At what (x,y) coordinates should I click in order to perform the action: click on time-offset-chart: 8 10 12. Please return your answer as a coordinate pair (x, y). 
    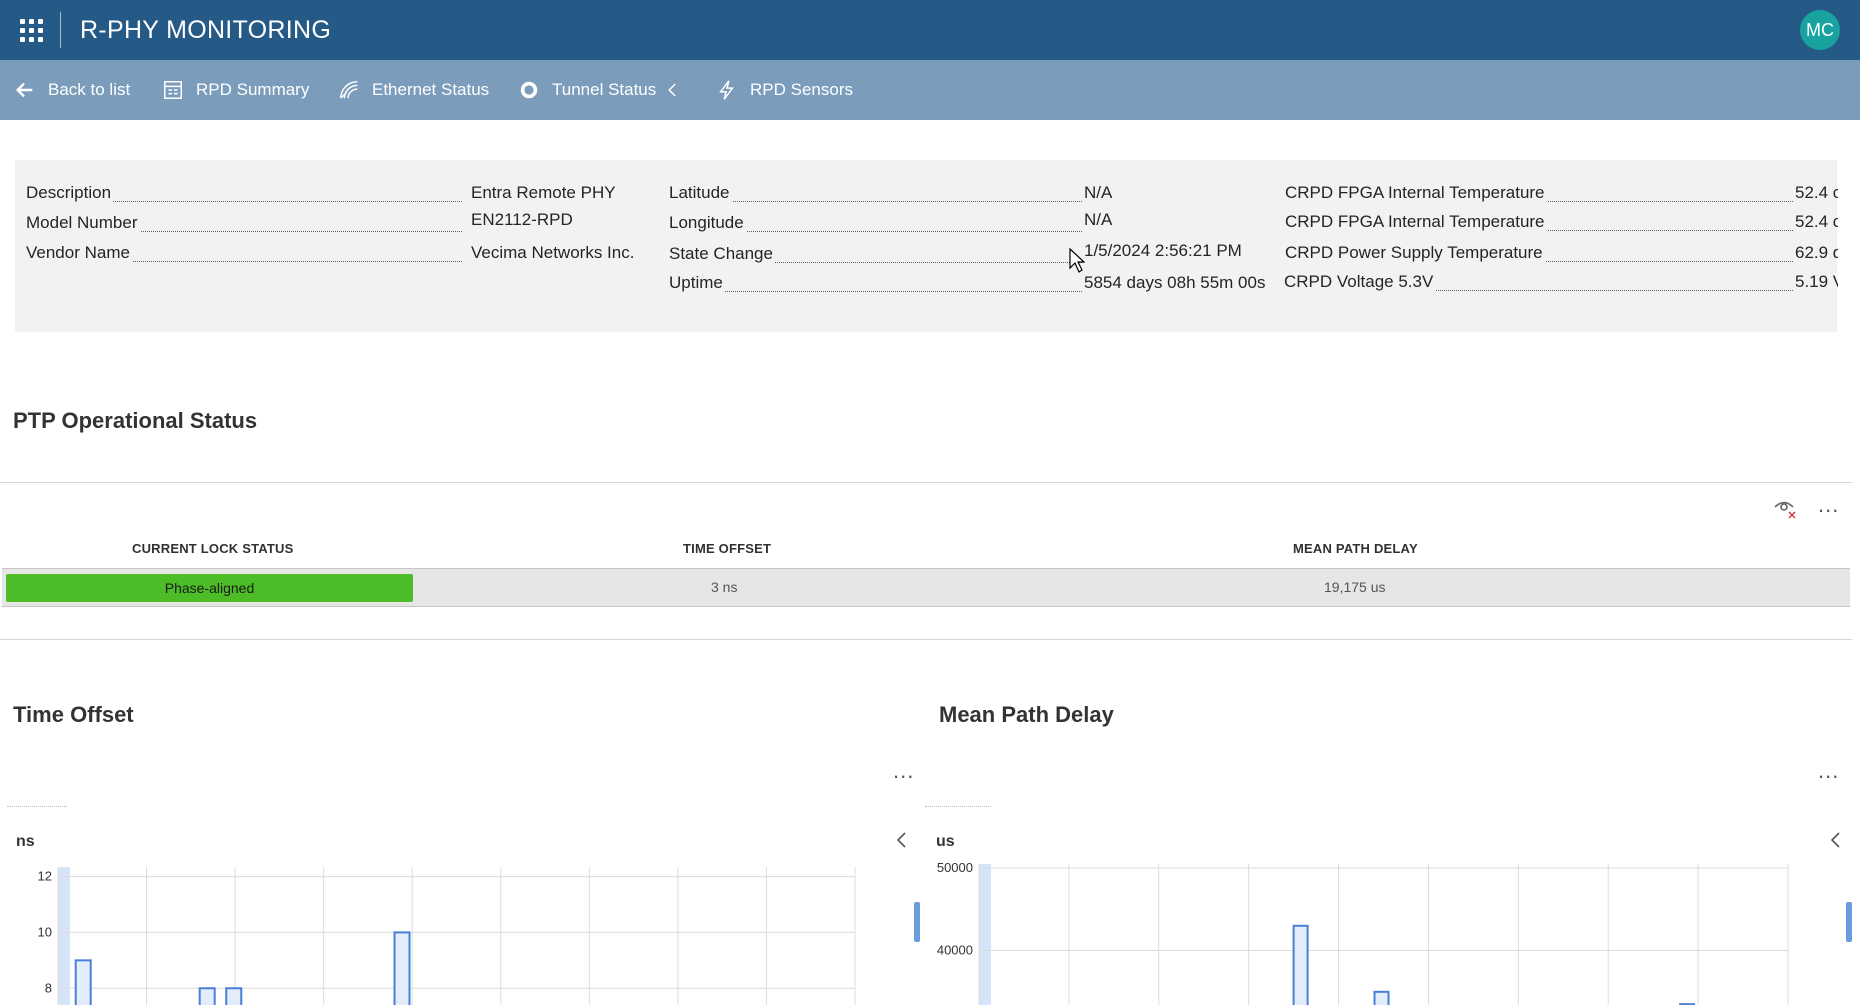
    Looking at the image, I should click on (447, 936).